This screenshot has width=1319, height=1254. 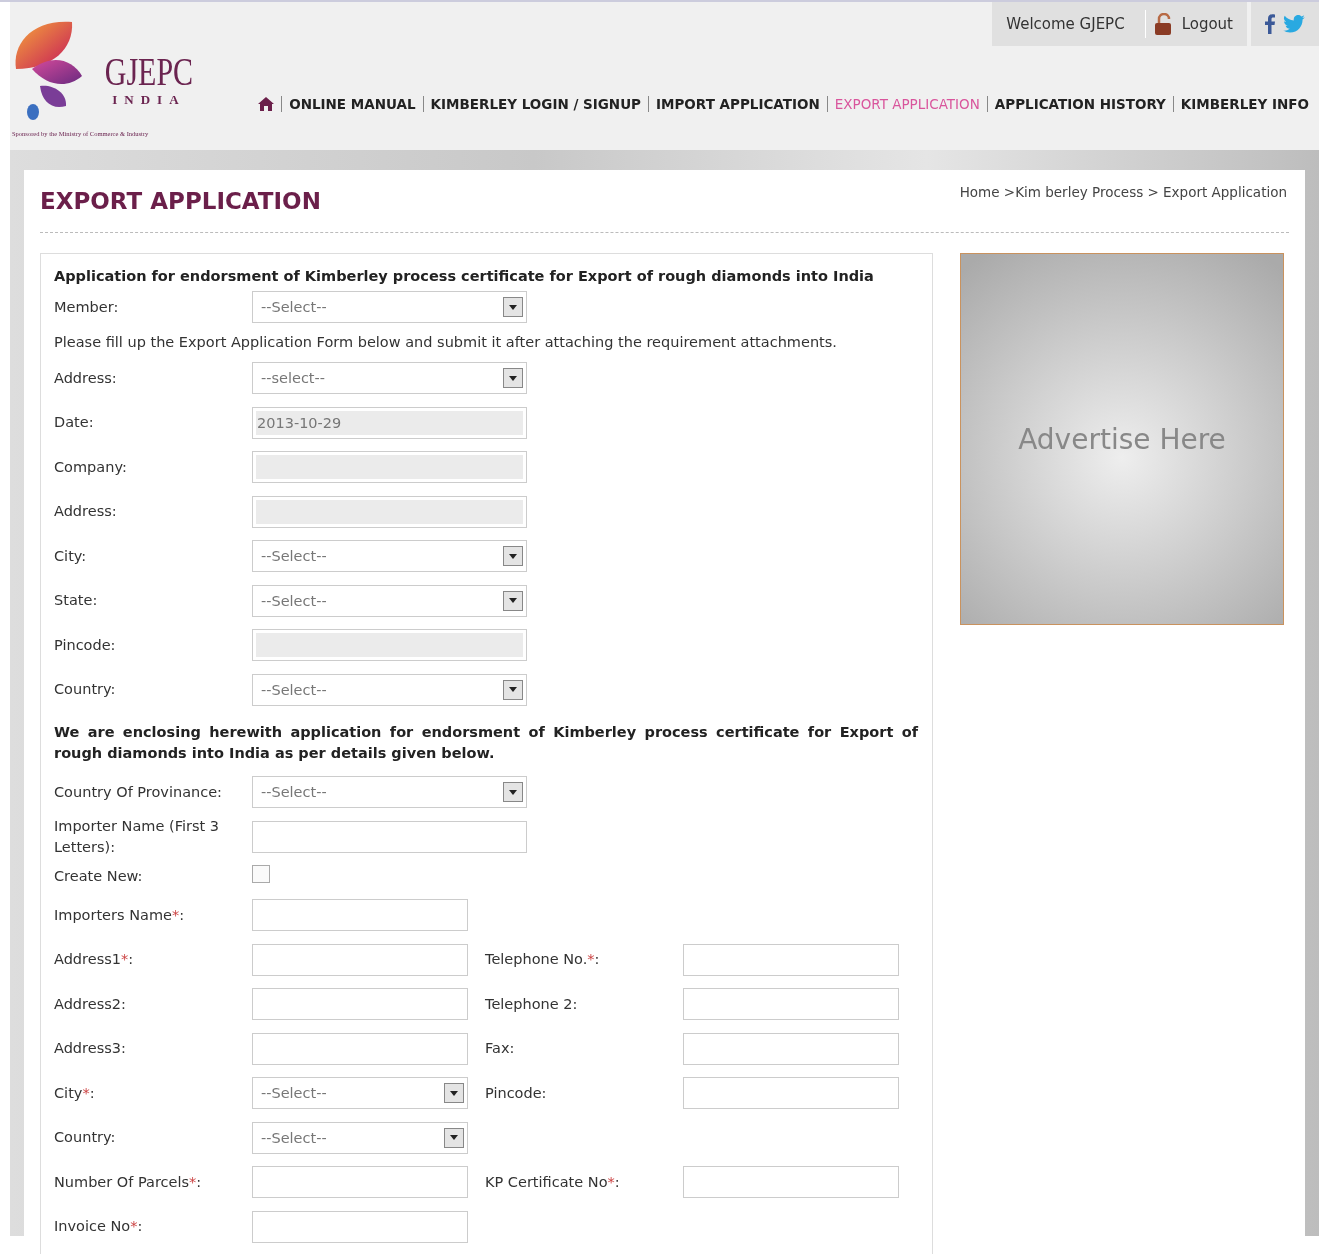 What do you see at coordinates (138, 792) in the screenshot?
I see `field-label: Country Of Provinance:` at bounding box center [138, 792].